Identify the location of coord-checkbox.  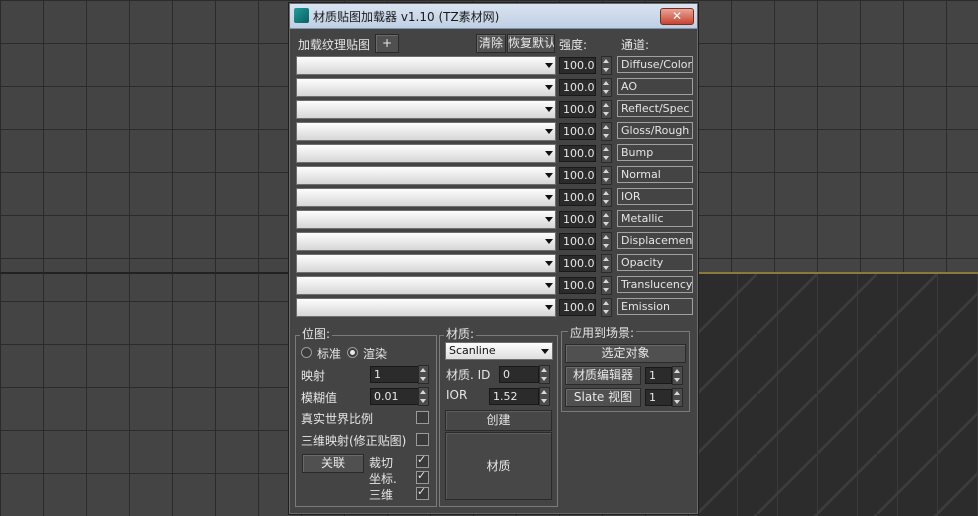
(422, 476).